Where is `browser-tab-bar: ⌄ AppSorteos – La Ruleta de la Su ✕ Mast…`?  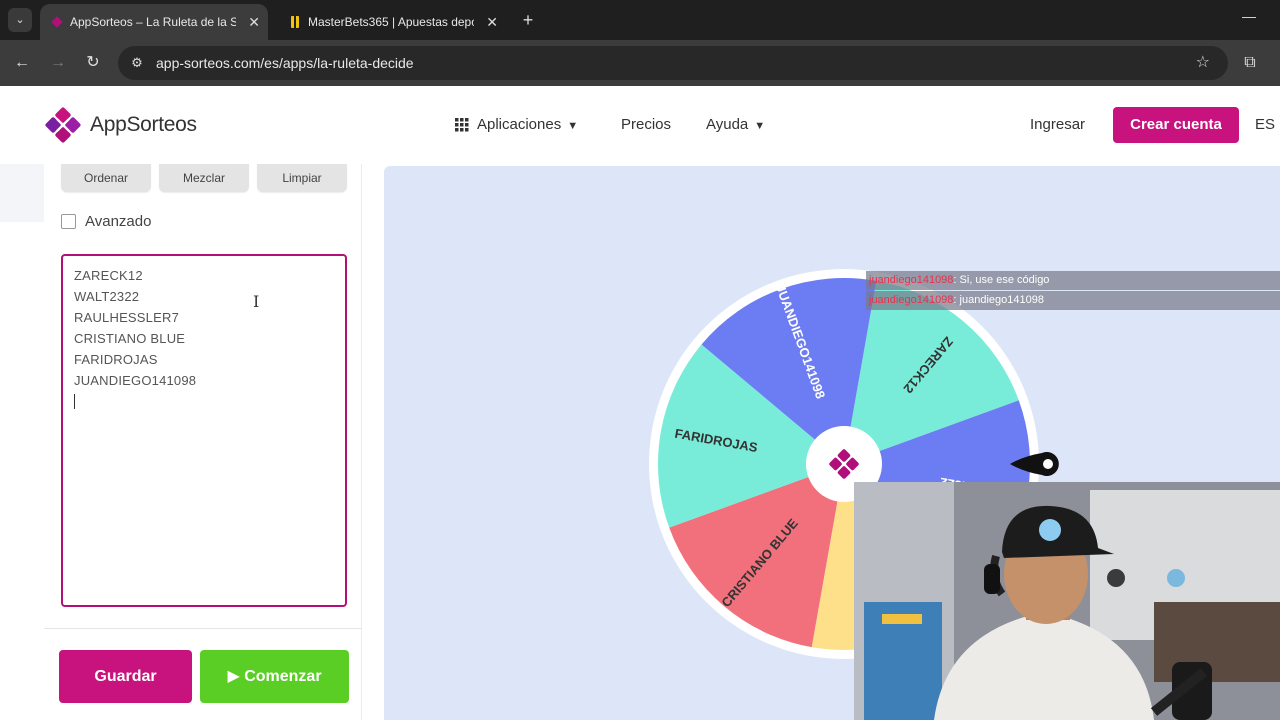
browser-tab-bar: ⌄ AppSorteos – La Ruleta de la Su ✕ Mast… is located at coordinates (640, 20).